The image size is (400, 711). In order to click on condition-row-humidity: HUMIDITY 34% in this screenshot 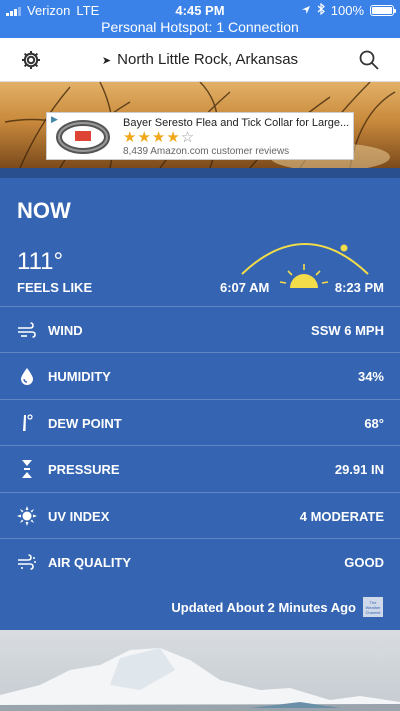, I will do `click(200, 375)`.